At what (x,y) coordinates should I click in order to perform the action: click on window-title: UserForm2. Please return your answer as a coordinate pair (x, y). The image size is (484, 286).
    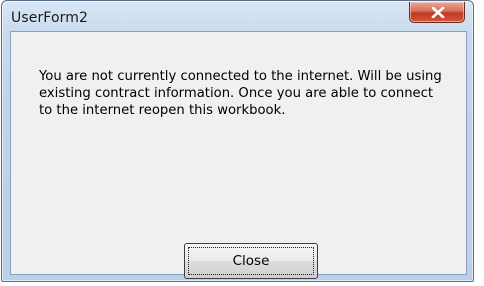
    Looking at the image, I should click on (49, 18).